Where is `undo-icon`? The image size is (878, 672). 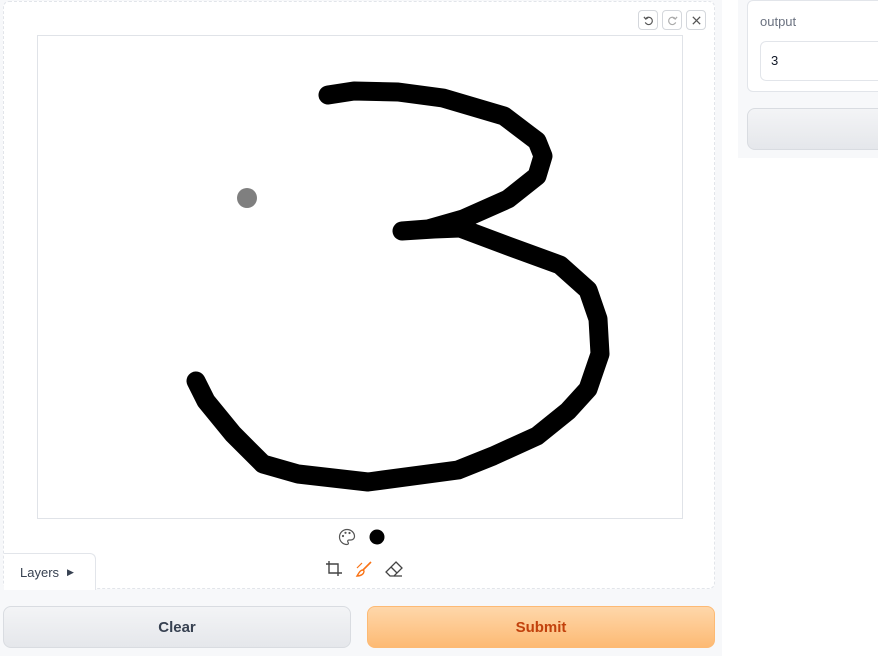
undo-icon is located at coordinates (647, 20).